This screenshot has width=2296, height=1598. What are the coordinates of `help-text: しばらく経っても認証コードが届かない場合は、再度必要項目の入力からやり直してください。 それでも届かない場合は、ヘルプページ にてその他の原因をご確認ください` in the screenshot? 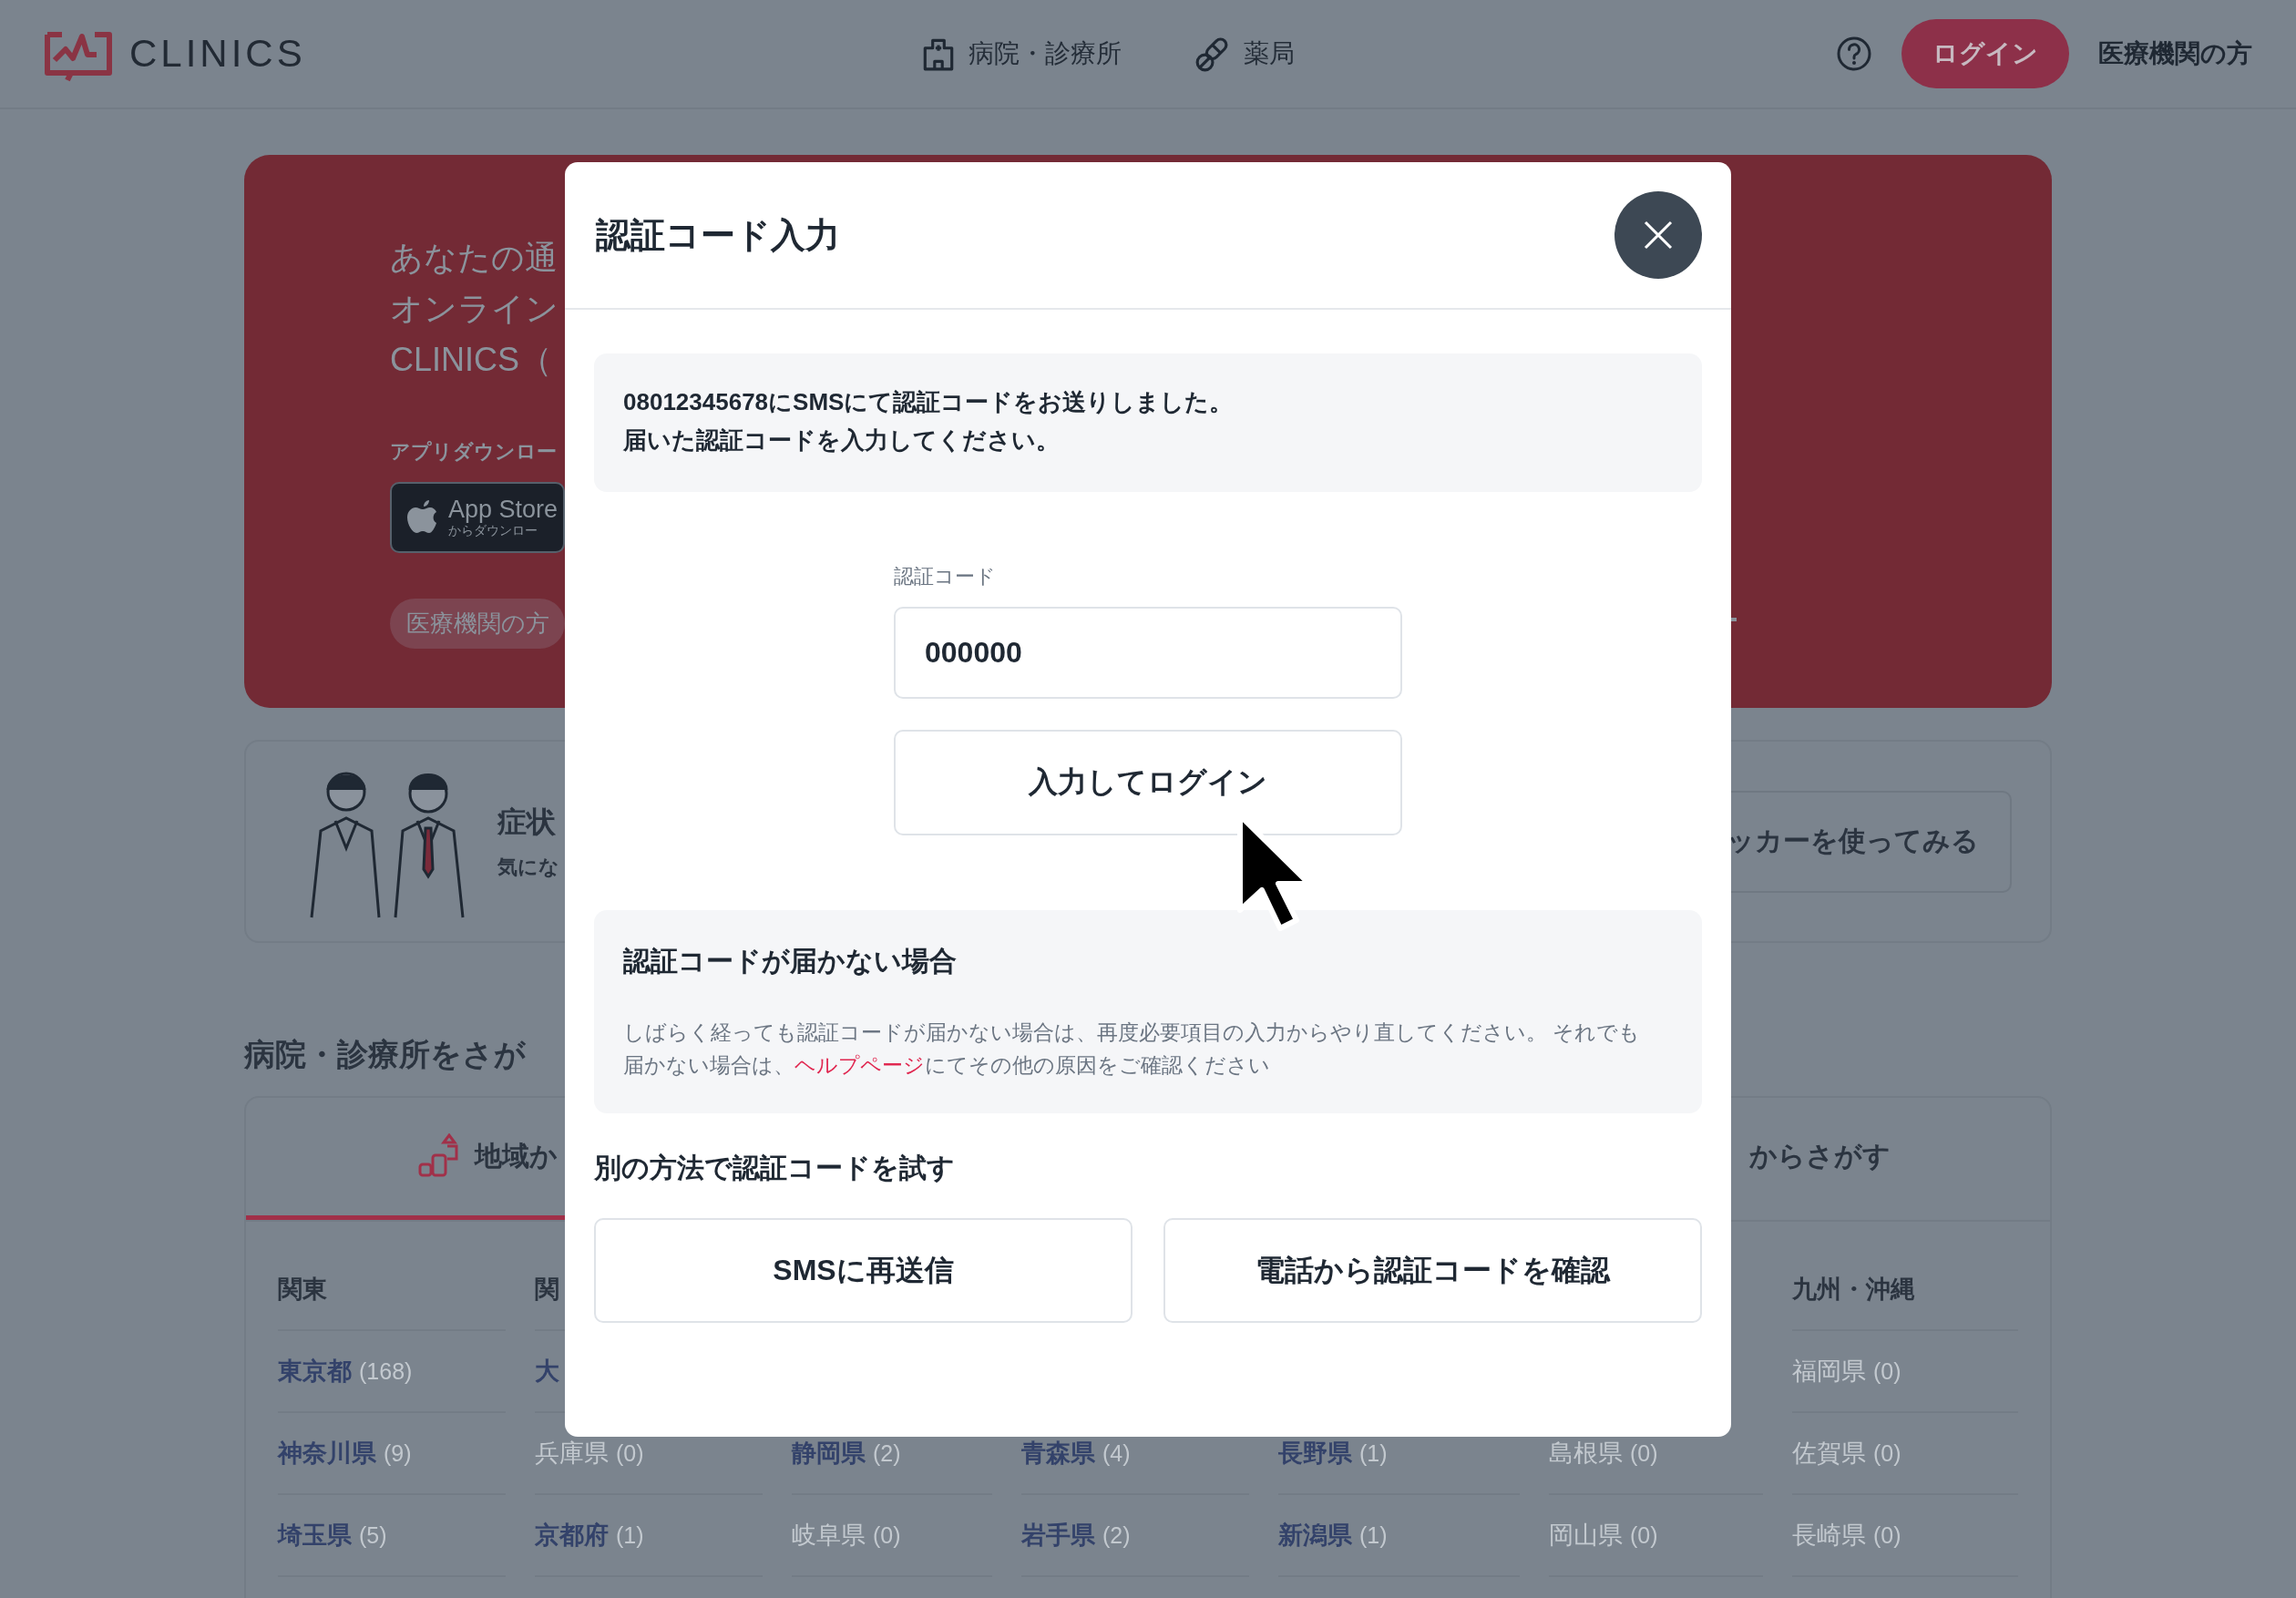 It's located at (1132, 1049).